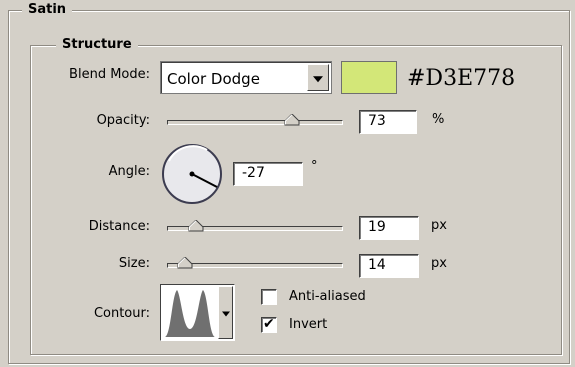 The width and height of the screenshot is (575, 367). What do you see at coordinates (369, 77) in the screenshot?
I see `color-swatch` at bounding box center [369, 77].